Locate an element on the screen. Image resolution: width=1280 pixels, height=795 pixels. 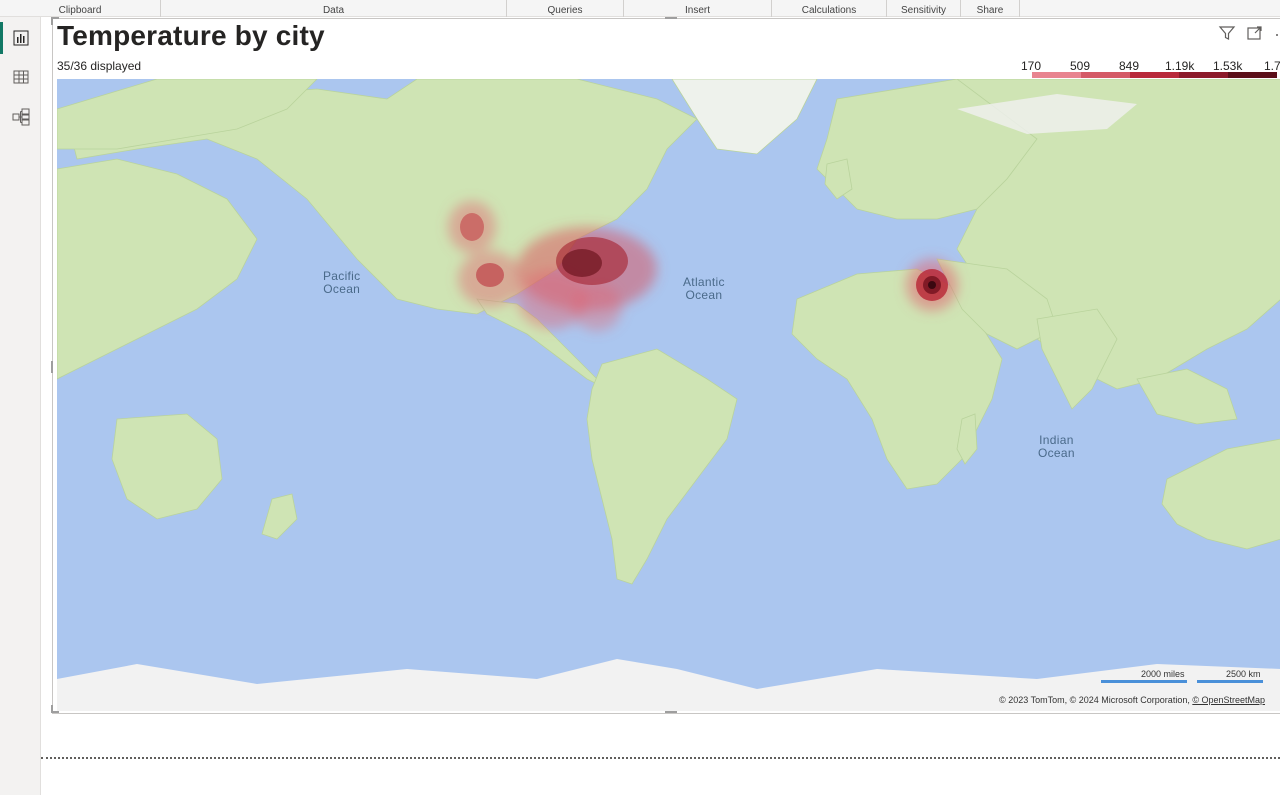
legend-label: 1.53k is located at coordinates (1228, 66).